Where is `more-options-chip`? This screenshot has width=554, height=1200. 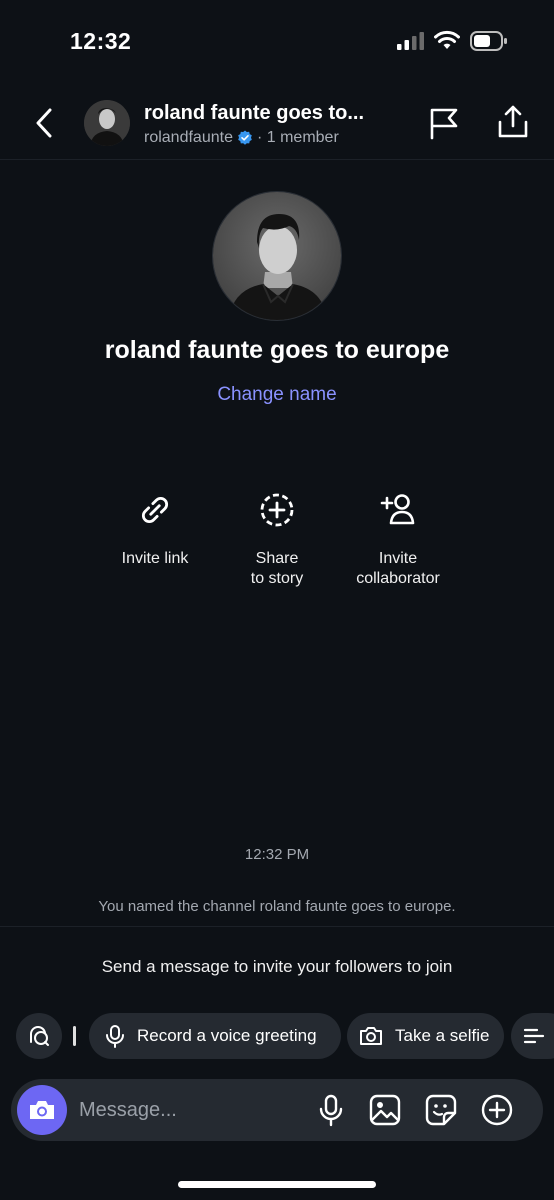
more-options-chip is located at coordinates (532, 1036).